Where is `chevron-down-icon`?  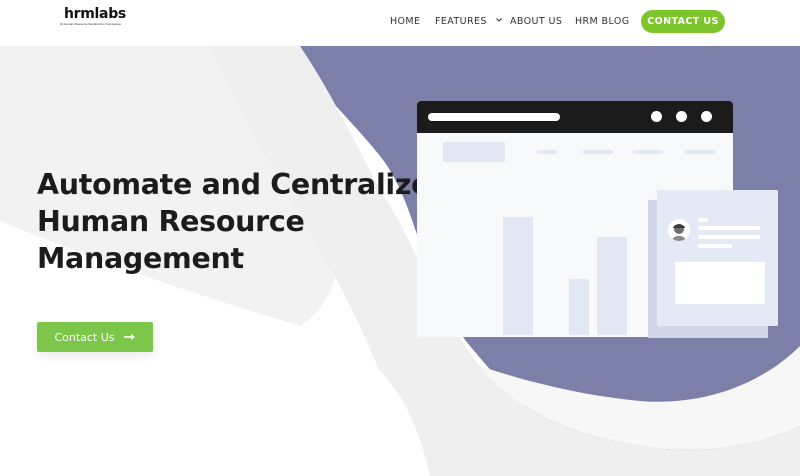
chevron-down-icon is located at coordinates (499, 20).